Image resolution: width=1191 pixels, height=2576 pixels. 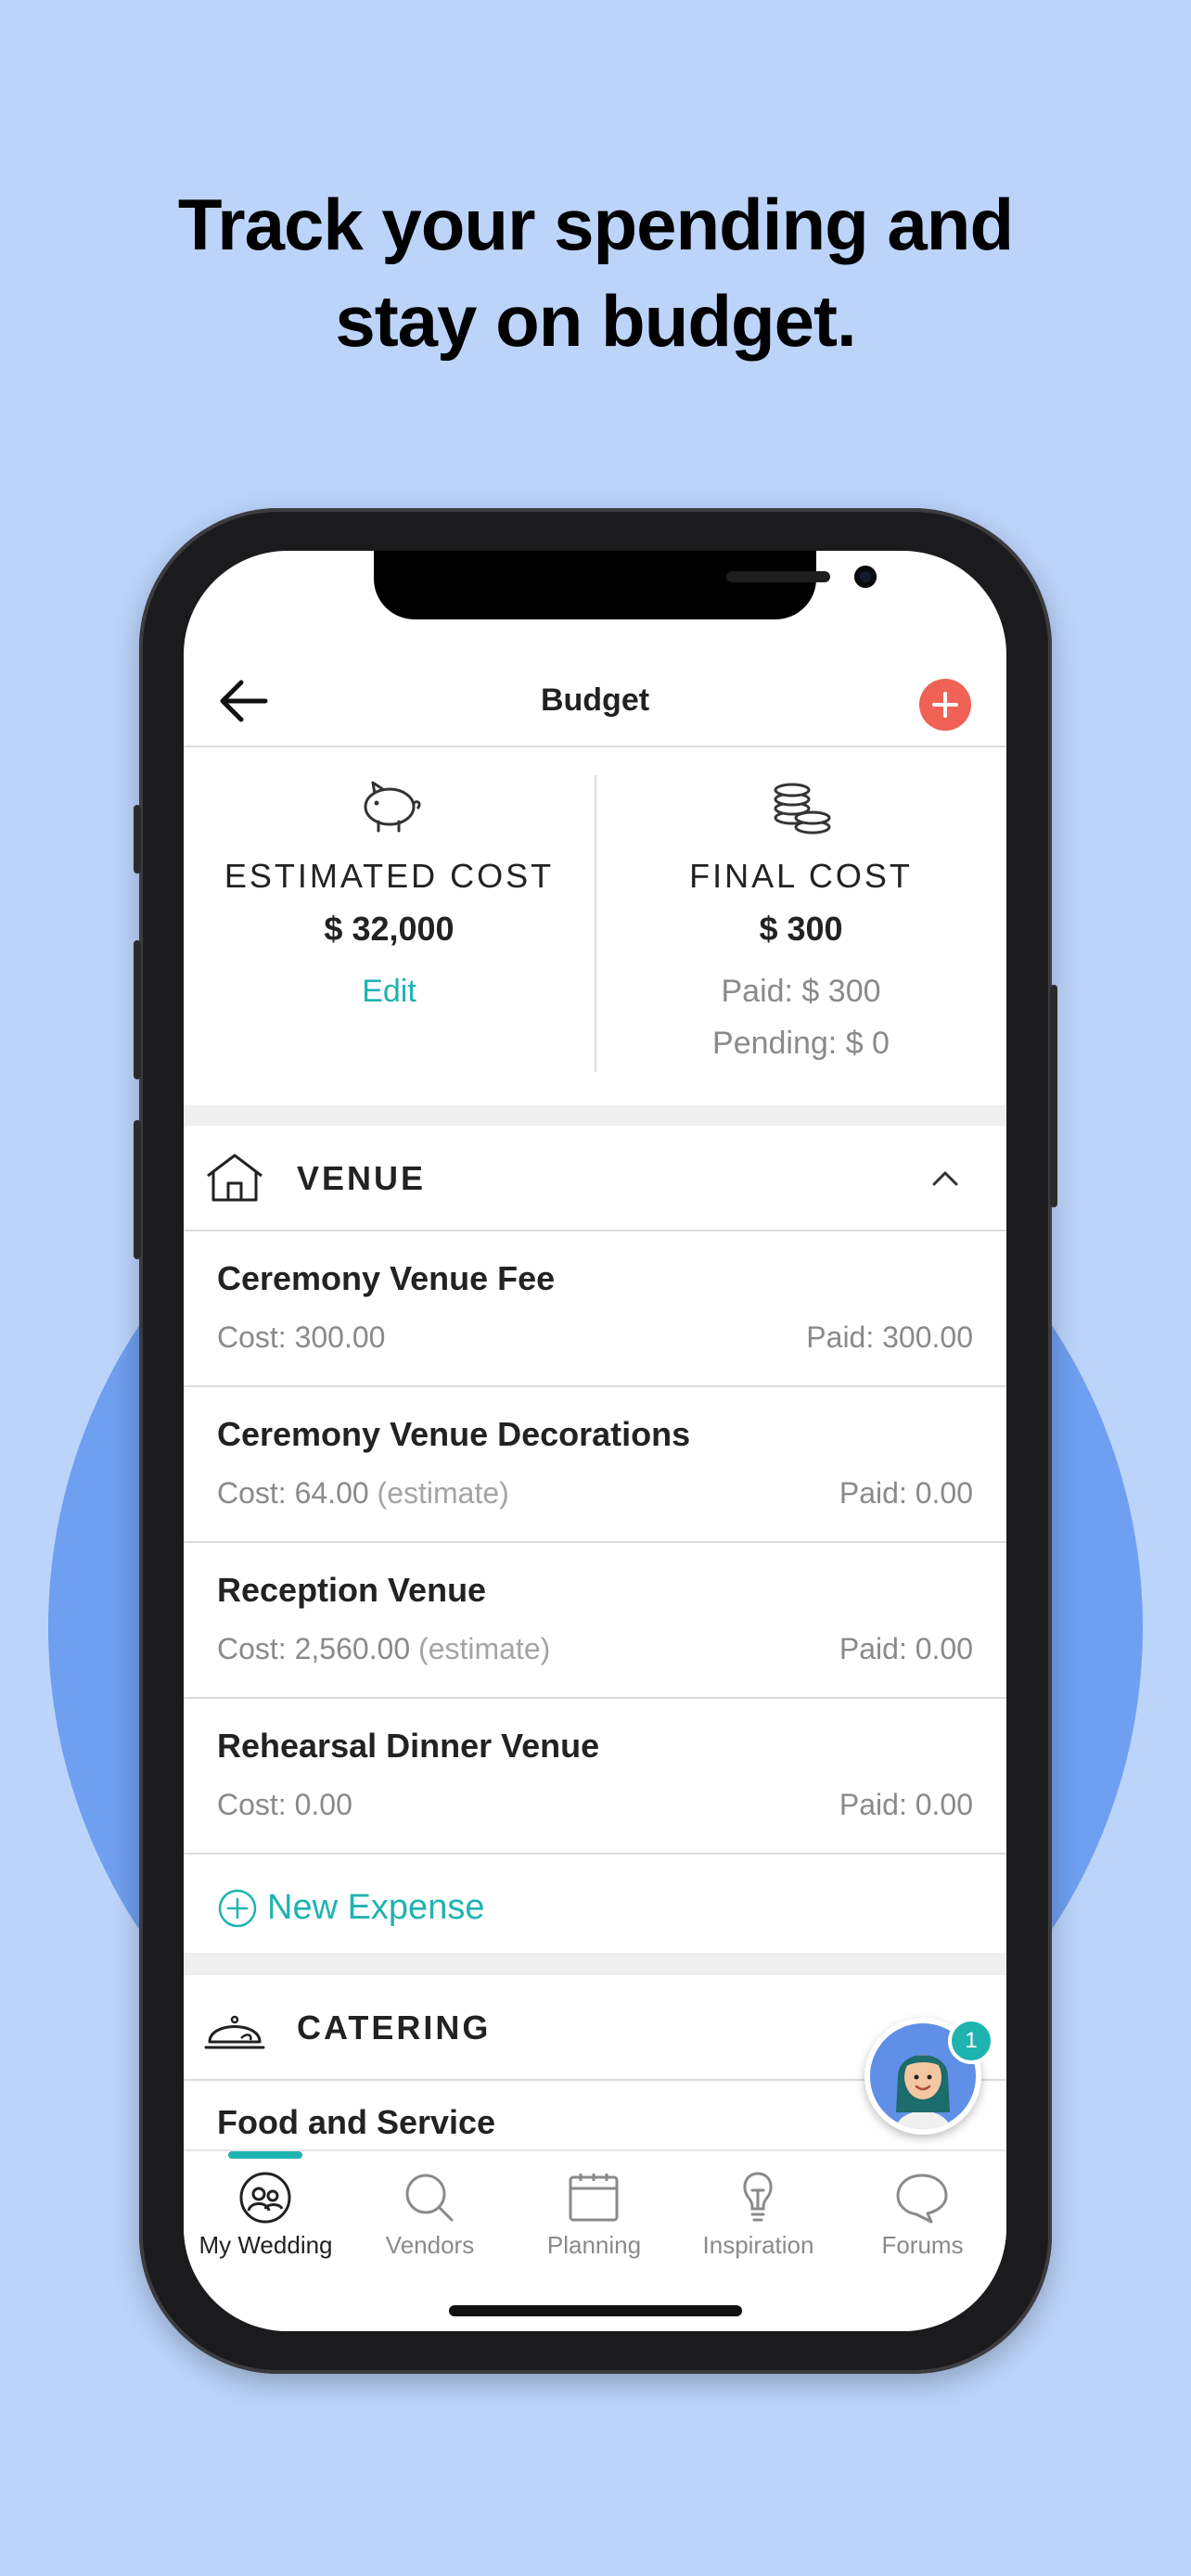 I want to click on power-button, so click(x=1053, y=1096).